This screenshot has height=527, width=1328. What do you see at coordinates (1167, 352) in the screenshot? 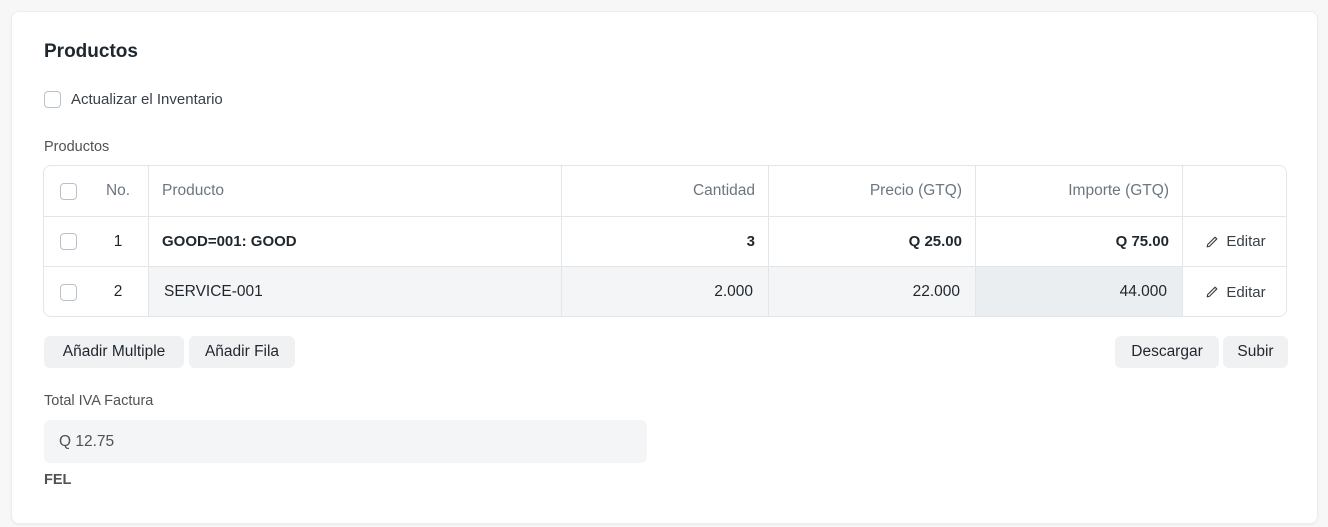
I see `download-button: Descargar` at bounding box center [1167, 352].